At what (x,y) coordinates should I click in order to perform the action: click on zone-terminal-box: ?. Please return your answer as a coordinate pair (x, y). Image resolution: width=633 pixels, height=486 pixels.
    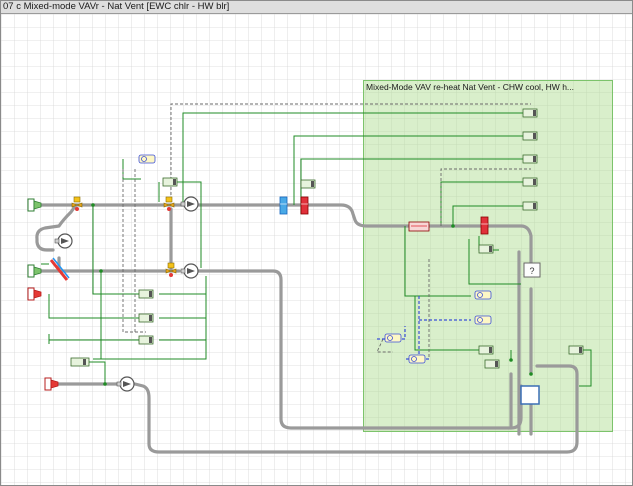
    Looking at the image, I should click on (532, 270).